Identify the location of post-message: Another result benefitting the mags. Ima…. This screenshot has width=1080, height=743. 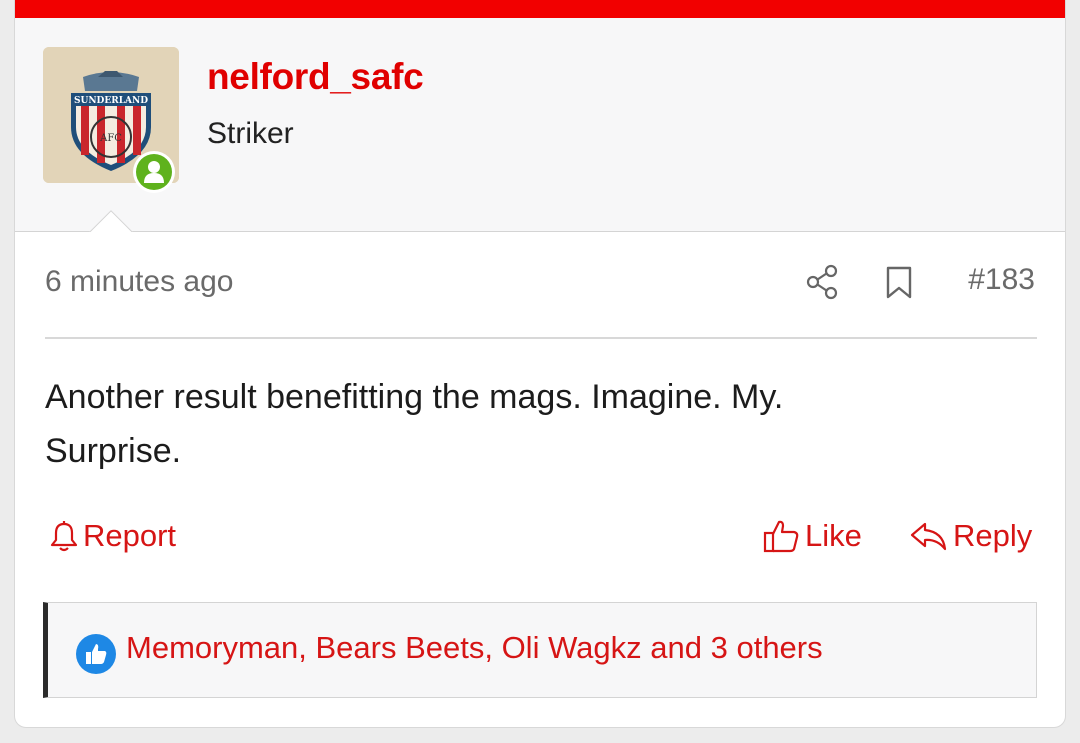
(525, 424).